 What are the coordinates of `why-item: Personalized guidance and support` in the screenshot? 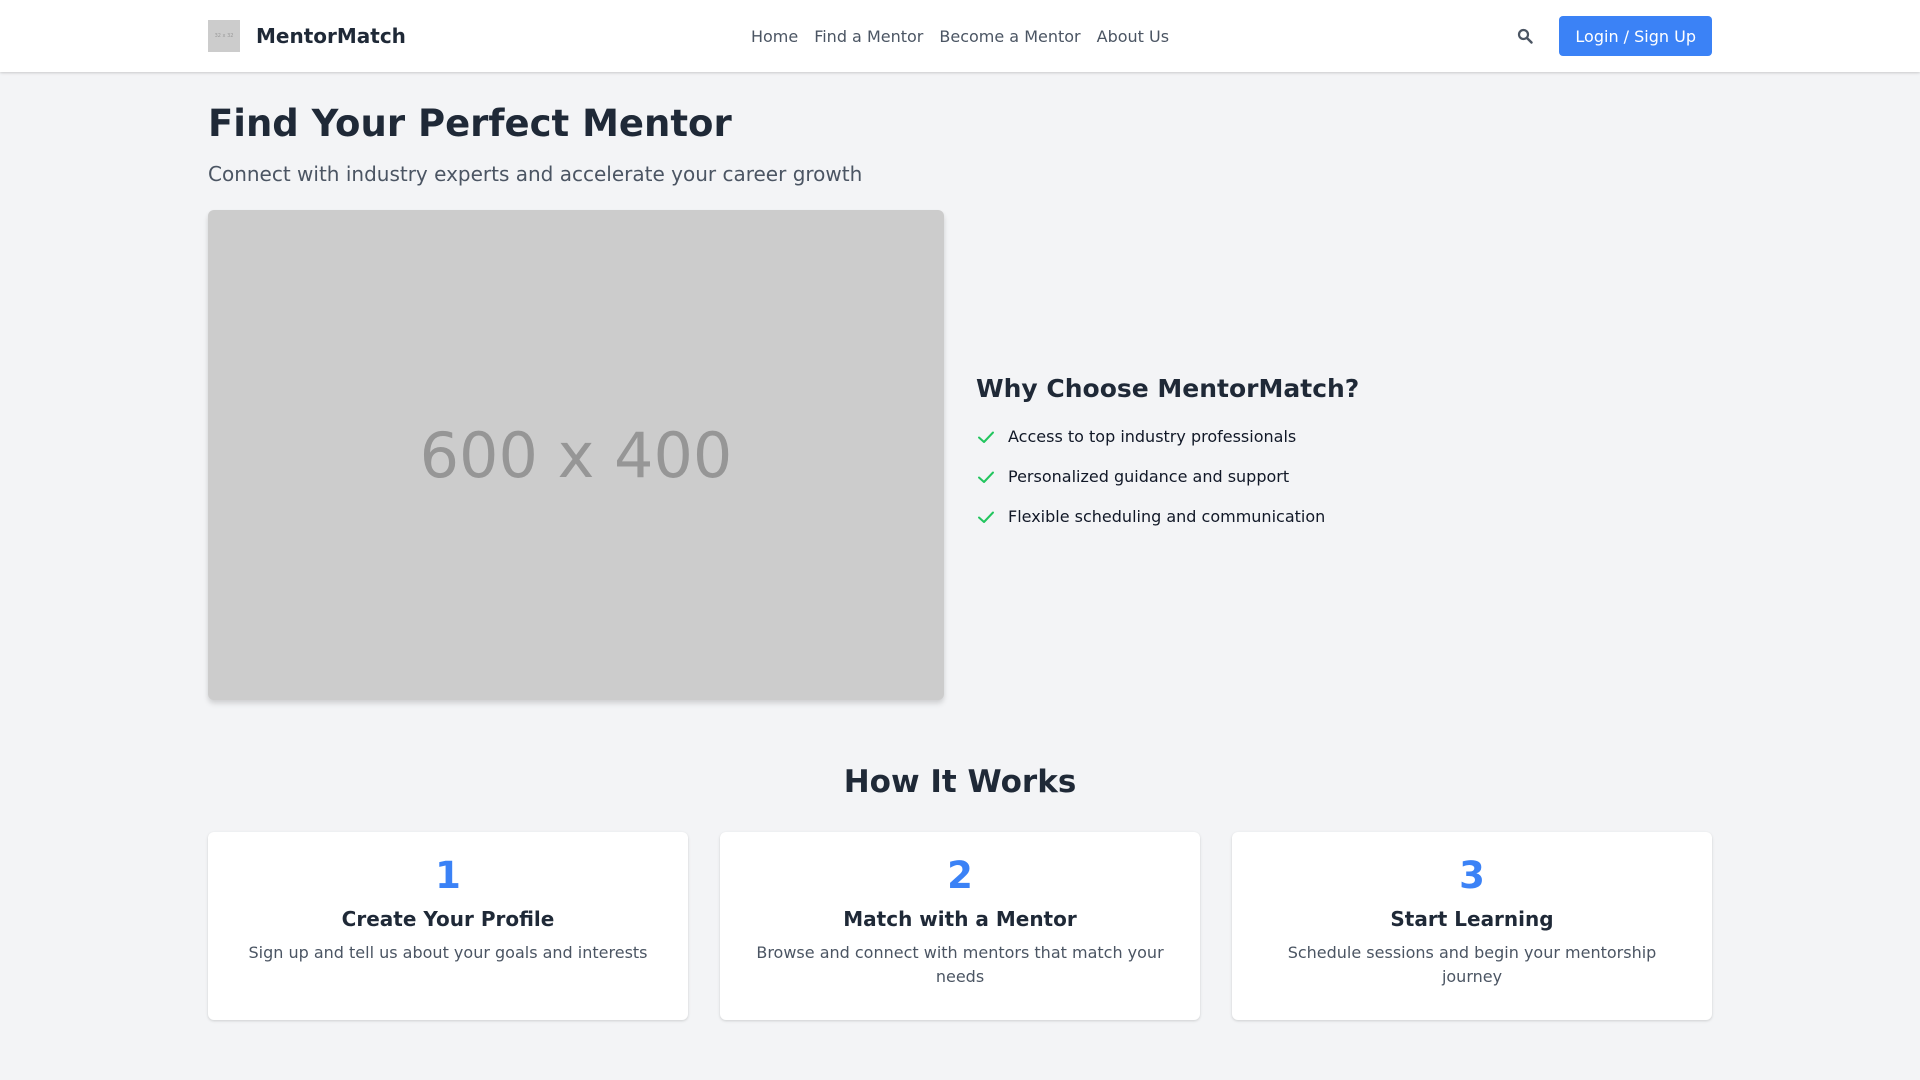 It's located at (1167, 477).